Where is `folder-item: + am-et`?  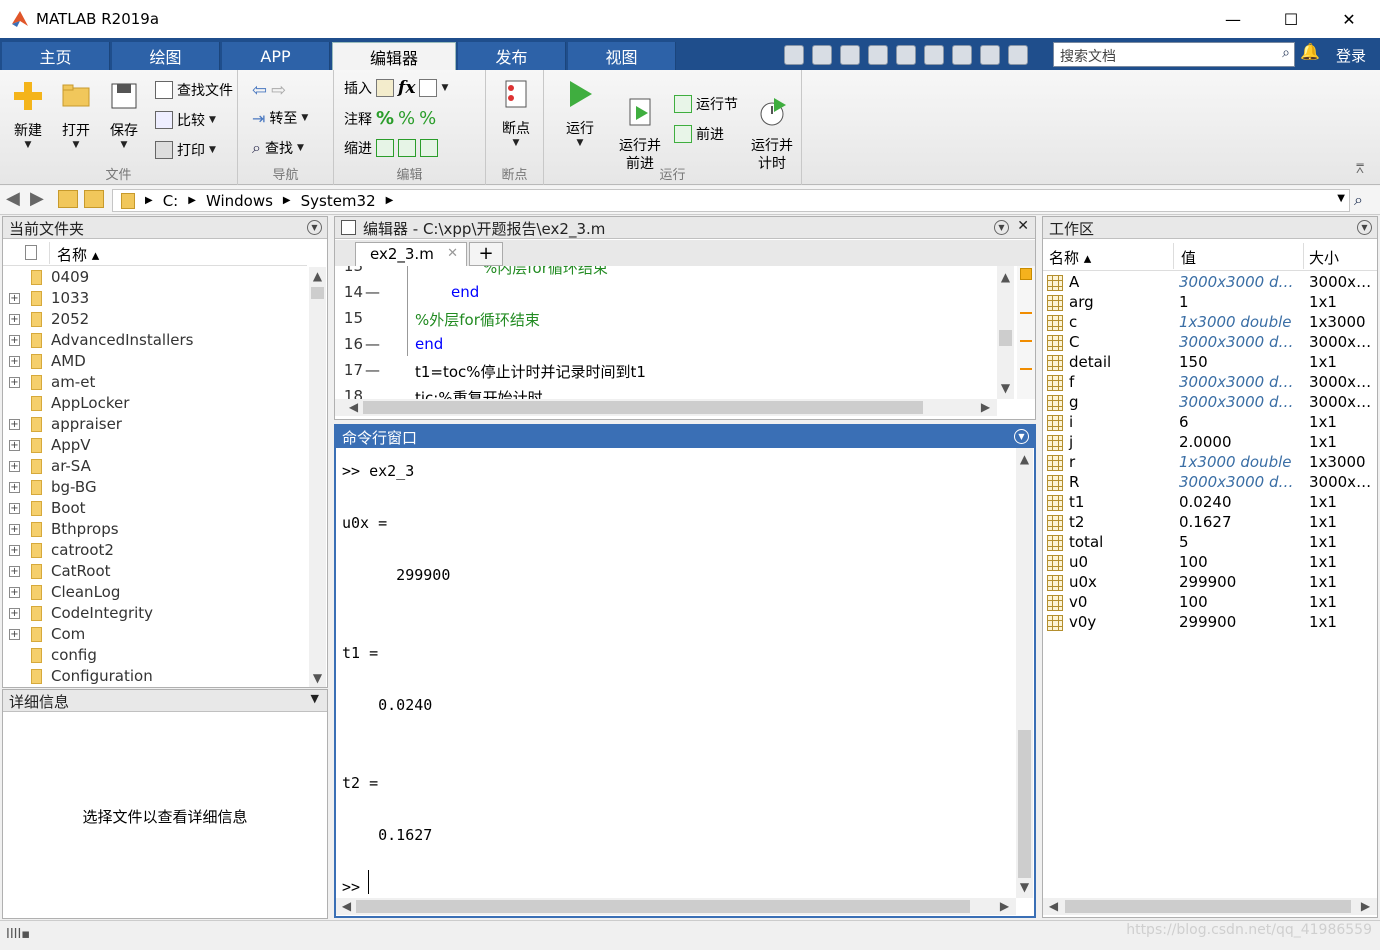 folder-item: + am-et is located at coordinates (155, 382).